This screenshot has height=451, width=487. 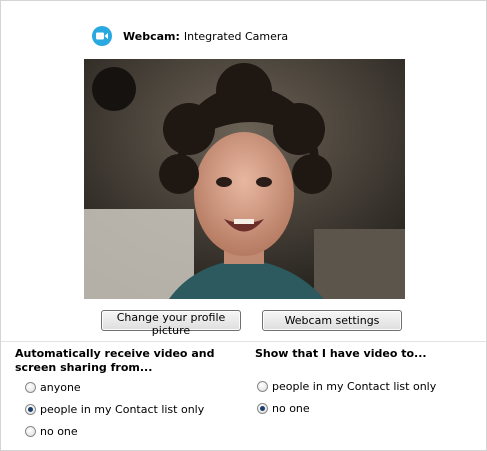 I want to click on webcam-settings-button: Webcam settings, so click(x=332, y=320).